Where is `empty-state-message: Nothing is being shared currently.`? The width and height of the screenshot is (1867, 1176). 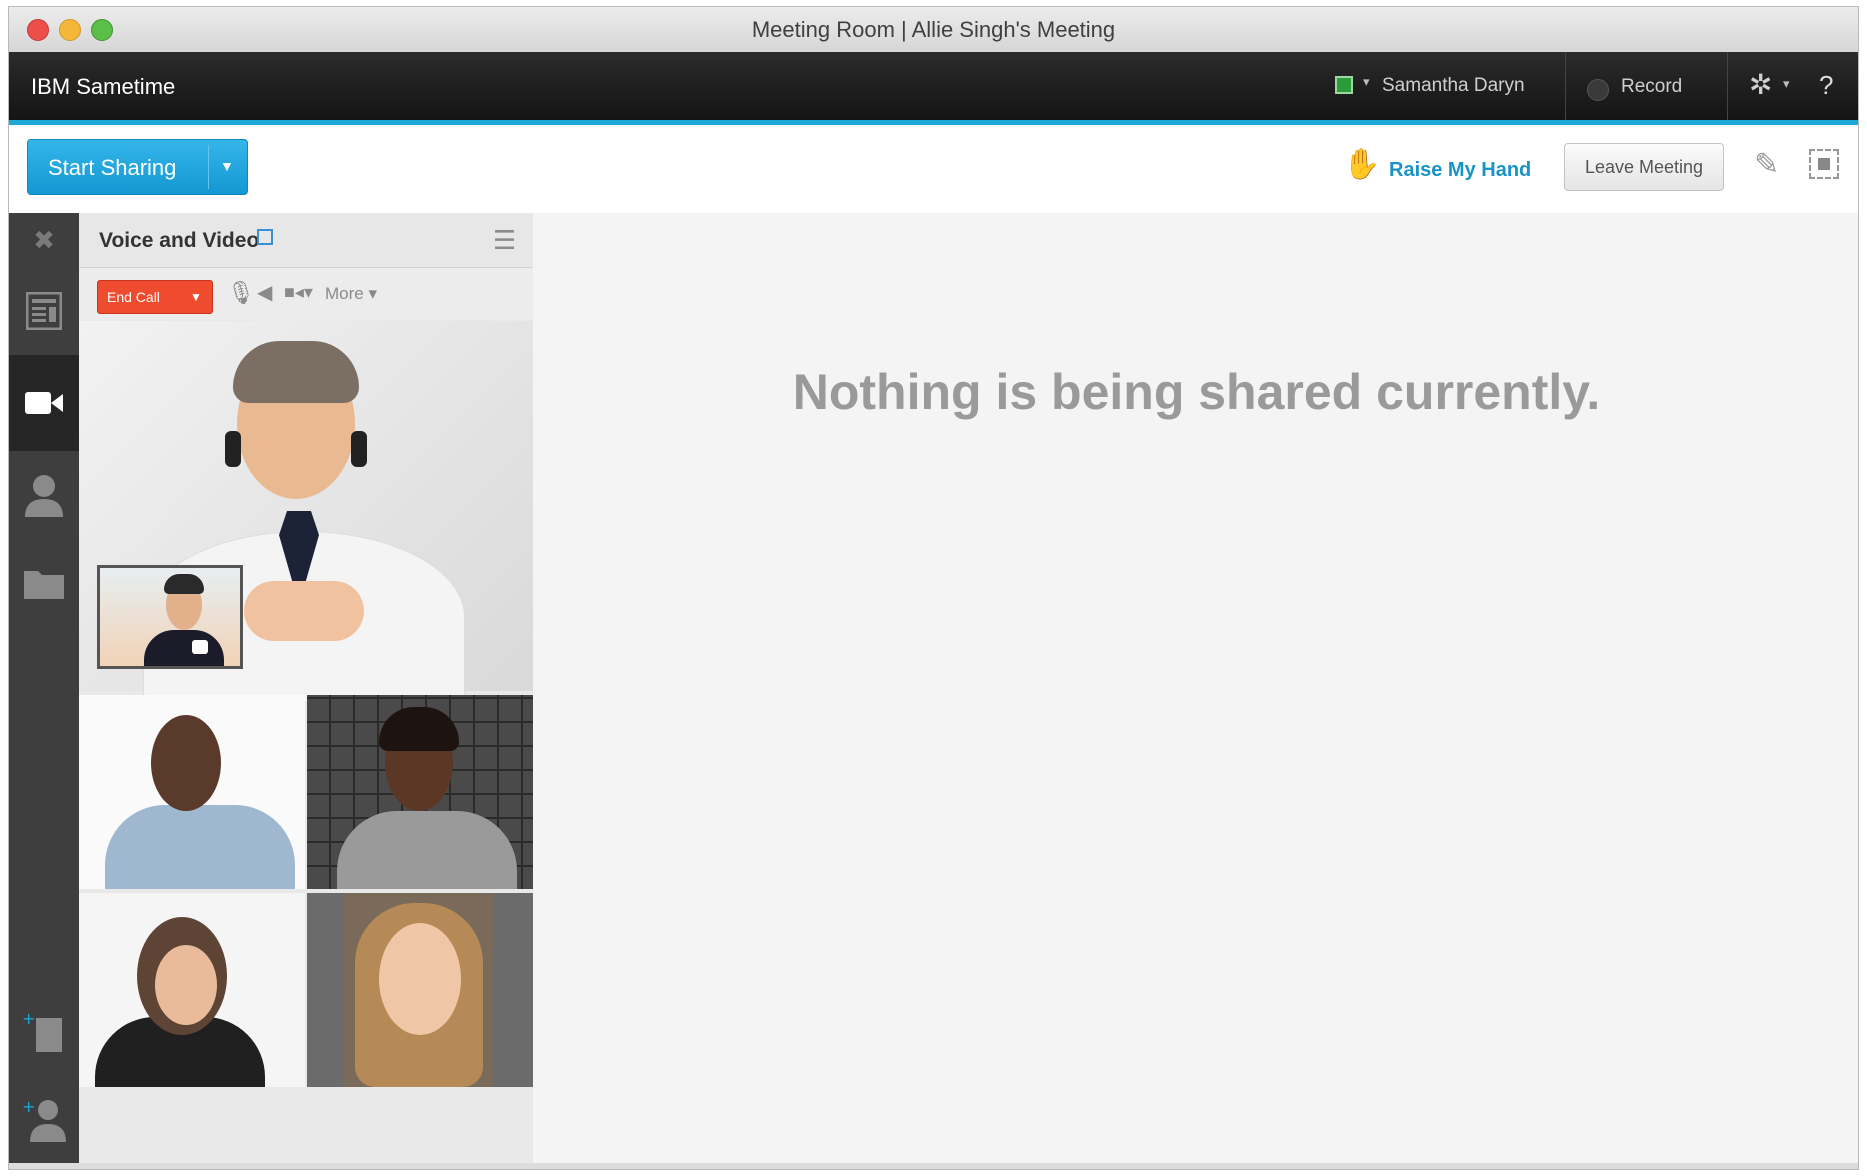
empty-state-message: Nothing is being shared currently. is located at coordinates (1196, 392).